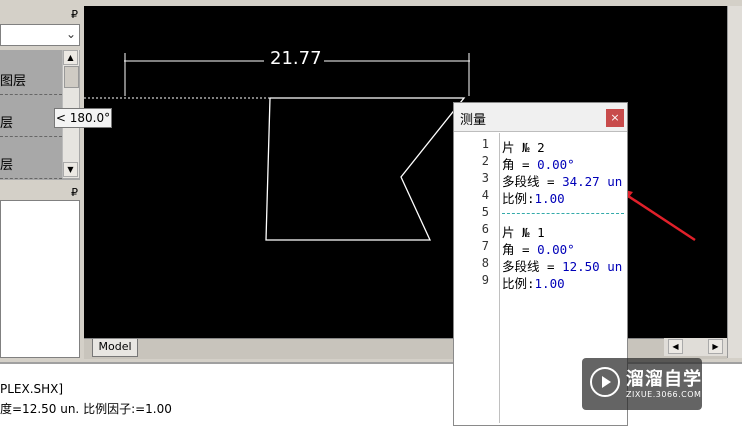 The height and width of the screenshot is (426, 742). What do you see at coordinates (41, 15) in the screenshot?
I see `dock-header: ₽` at bounding box center [41, 15].